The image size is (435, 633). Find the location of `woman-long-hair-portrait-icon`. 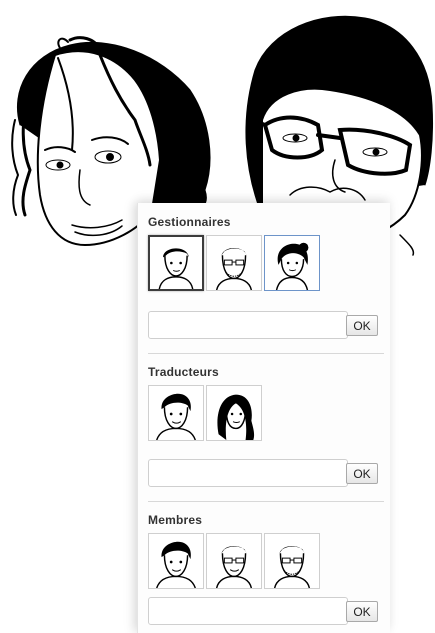

woman-long-hair-portrait-icon is located at coordinates (236, 417).